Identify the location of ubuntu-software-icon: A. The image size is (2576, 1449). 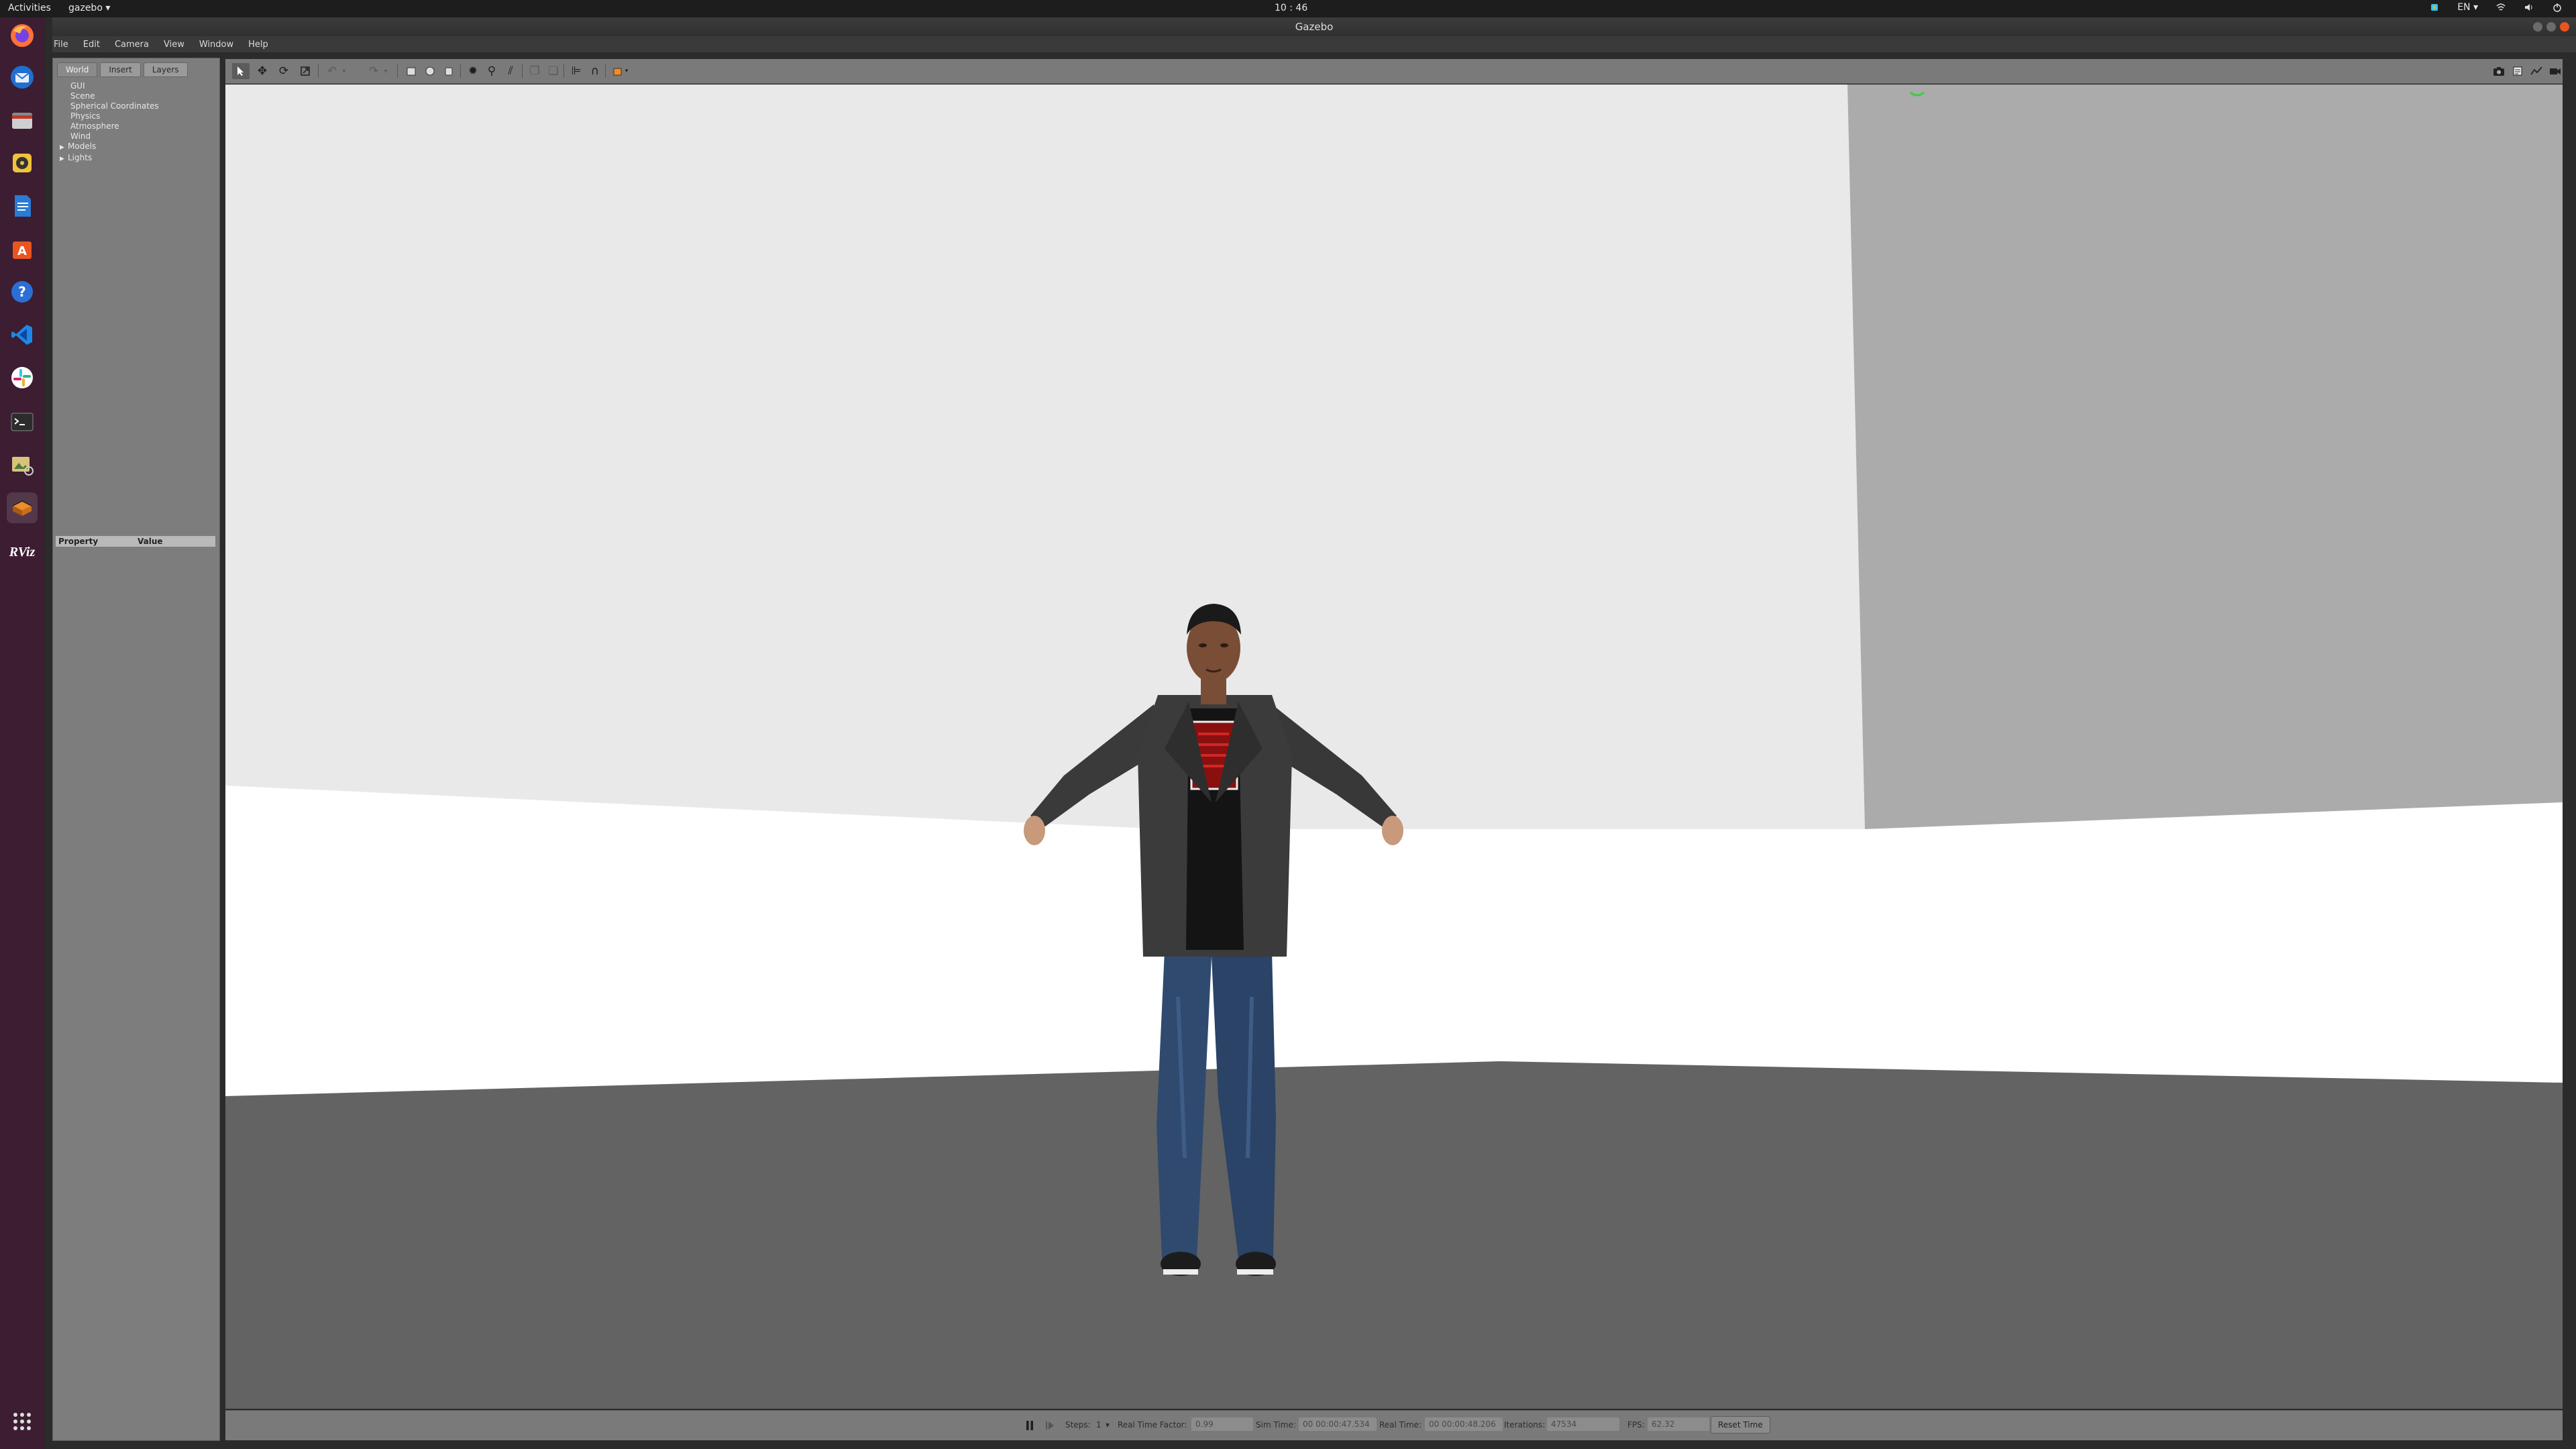
(22, 248).